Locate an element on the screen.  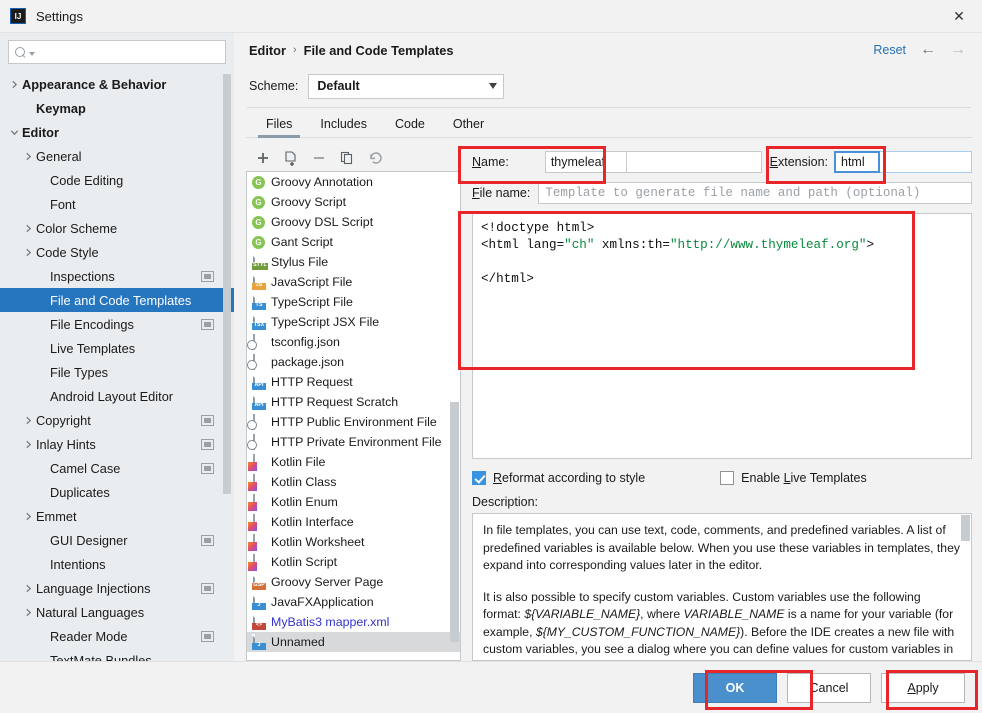
close-icon: ✕ is located at coordinates (959, 16).